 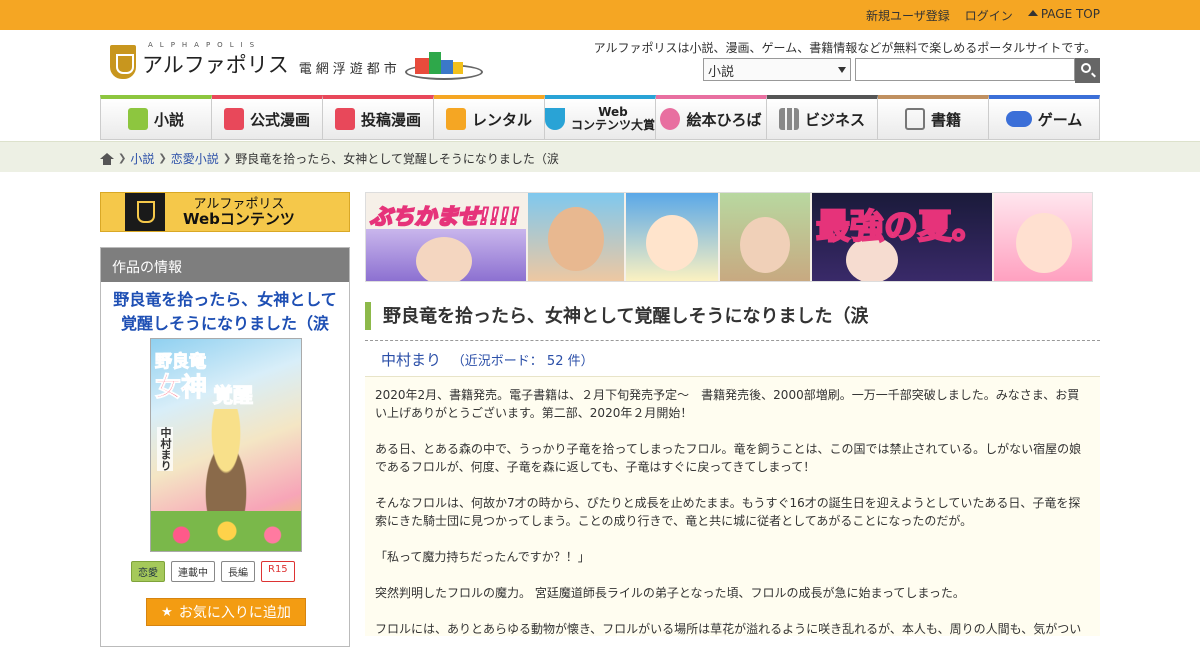 What do you see at coordinates (193, 571) in the screenshot?
I see `tag-status: 連載中` at bounding box center [193, 571].